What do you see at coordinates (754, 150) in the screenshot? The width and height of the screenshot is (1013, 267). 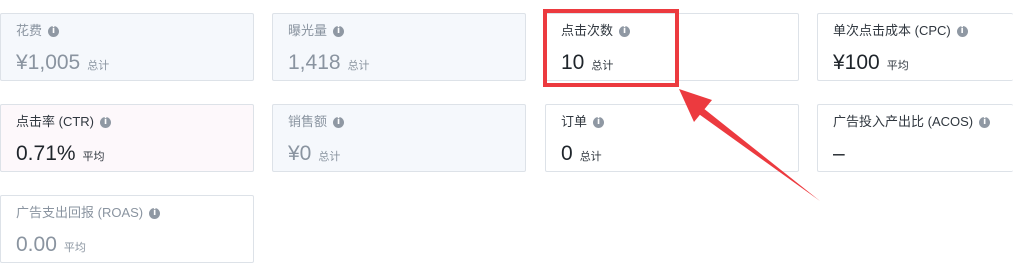 I see `arrow-shaft` at bounding box center [754, 150].